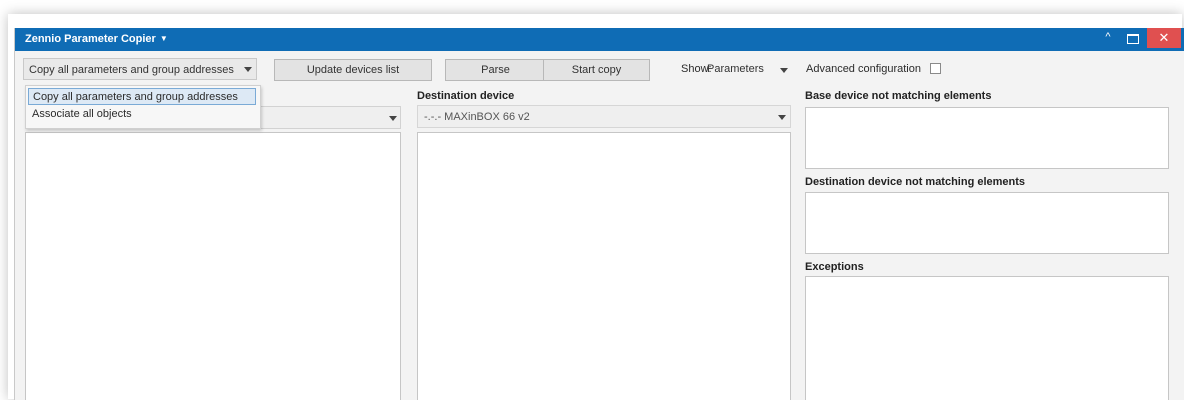 This screenshot has height=400, width=1184. What do you see at coordinates (915, 182) in the screenshot?
I see `destination-not-matching-title: Destination device not matching elements` at bounding box center [915, 182].